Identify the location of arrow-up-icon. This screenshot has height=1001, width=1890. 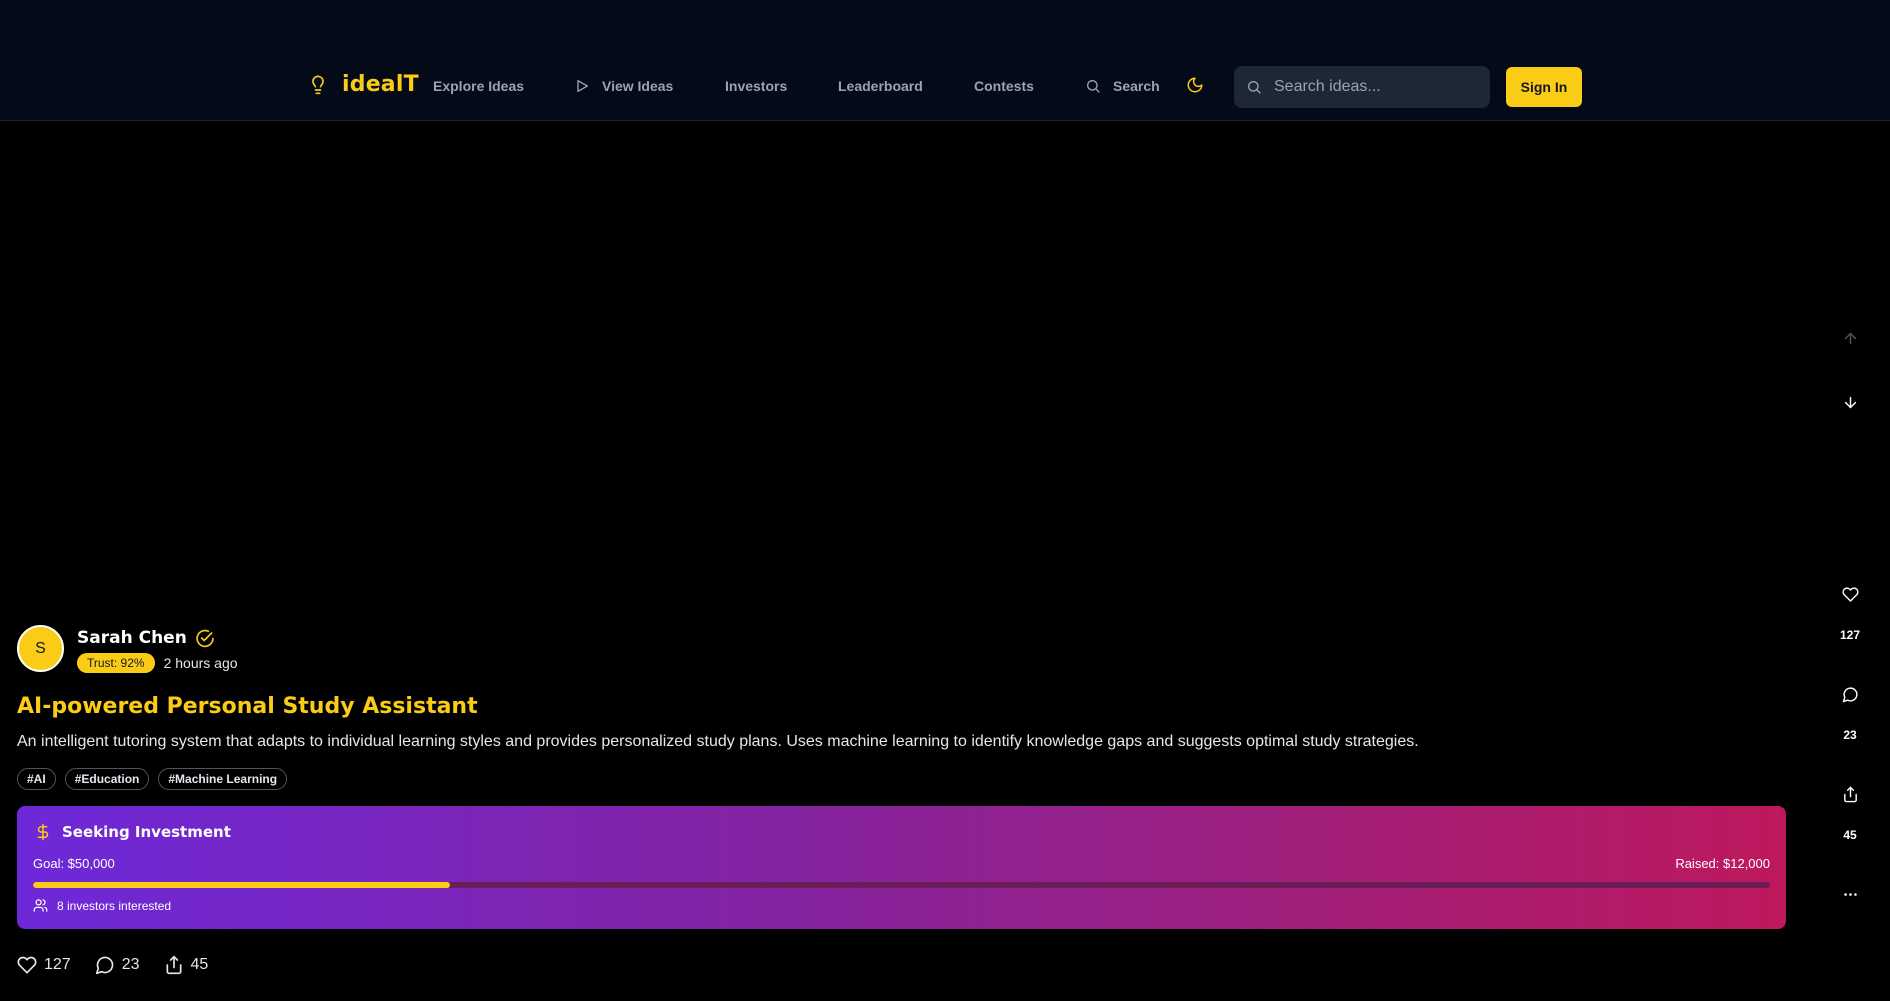
(1850, 338).